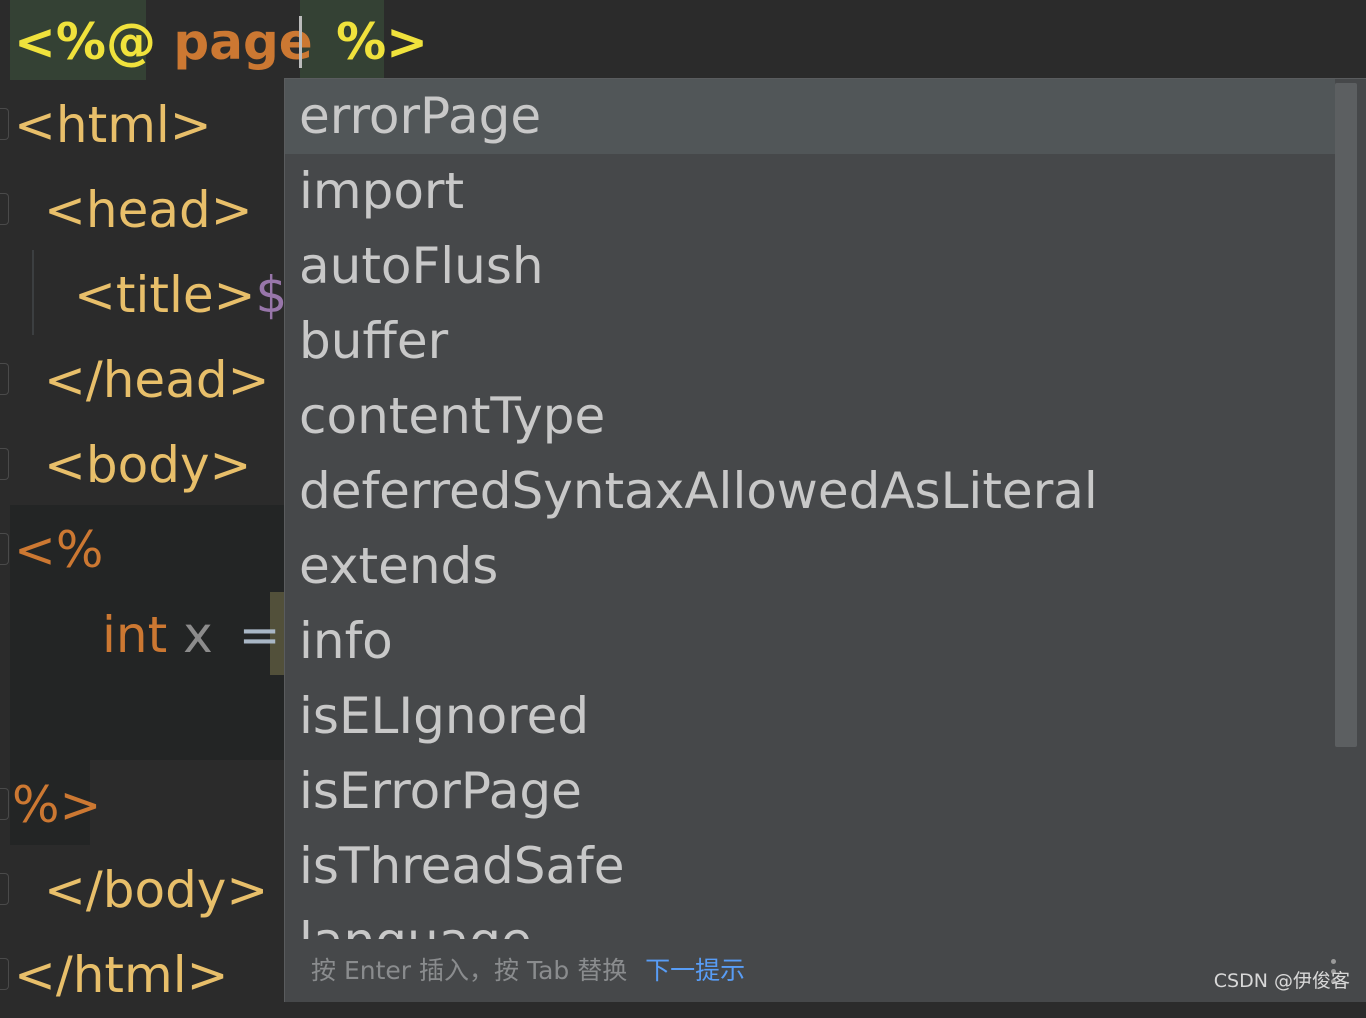 Image resolution: width=1366 pixels, height=1018 pixels. Describe the element at coordinates (300, 42) in the screenshot. I see `text-caret` at that location.